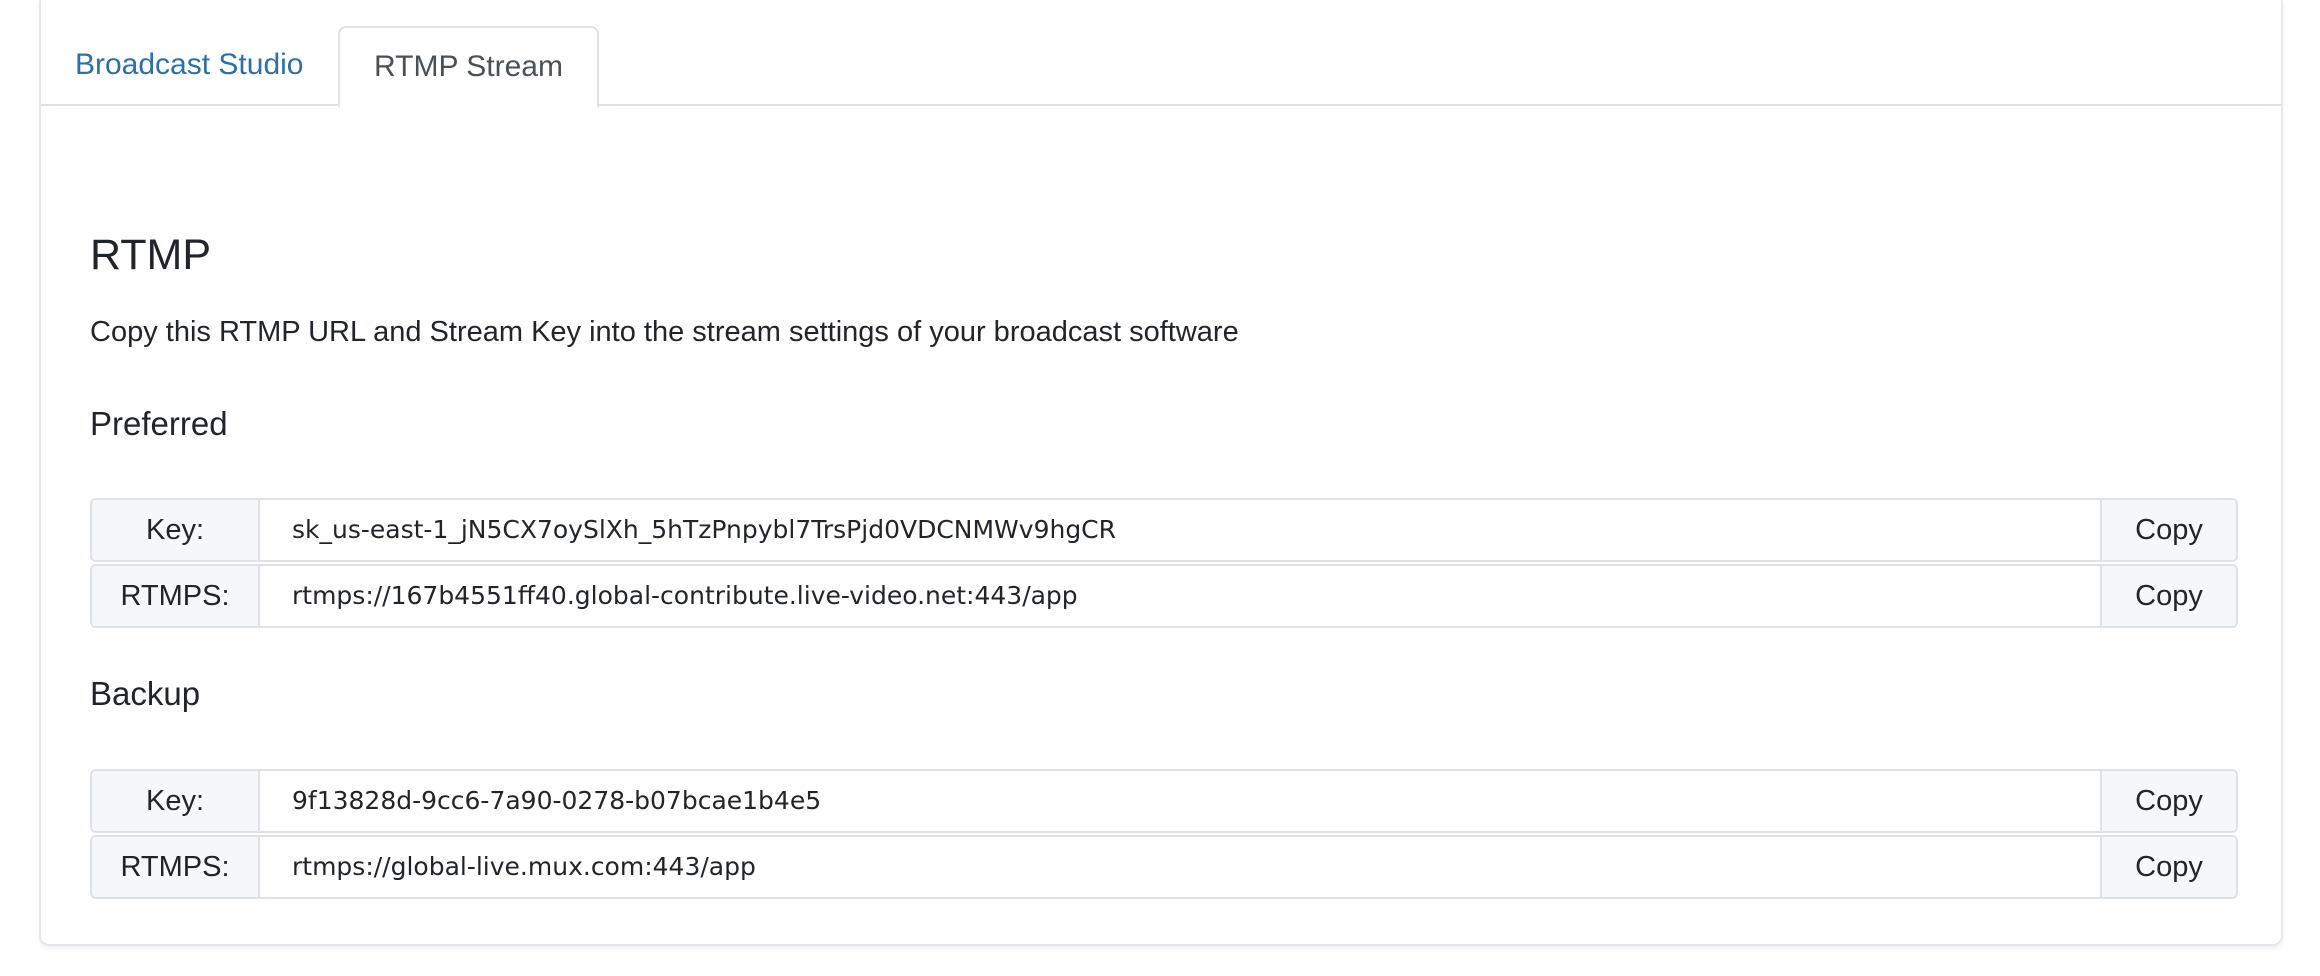 The image size is (2320, 976). I want to click on preferred-heading: Preferred, so click(159, 423).